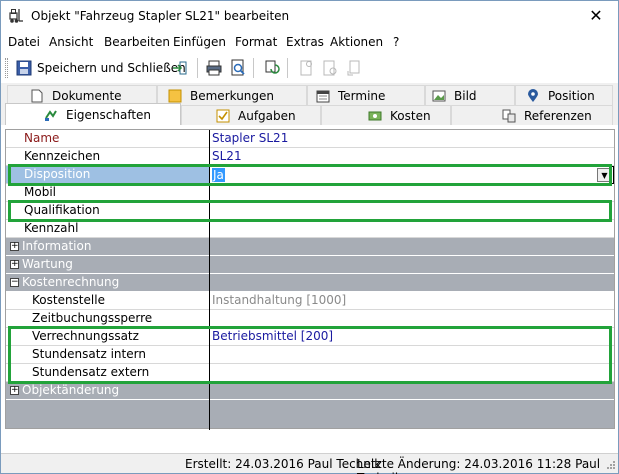 The height and width of the screenshot is (474, 619). I want to click on property-label: Mobil, so click(40, 192).